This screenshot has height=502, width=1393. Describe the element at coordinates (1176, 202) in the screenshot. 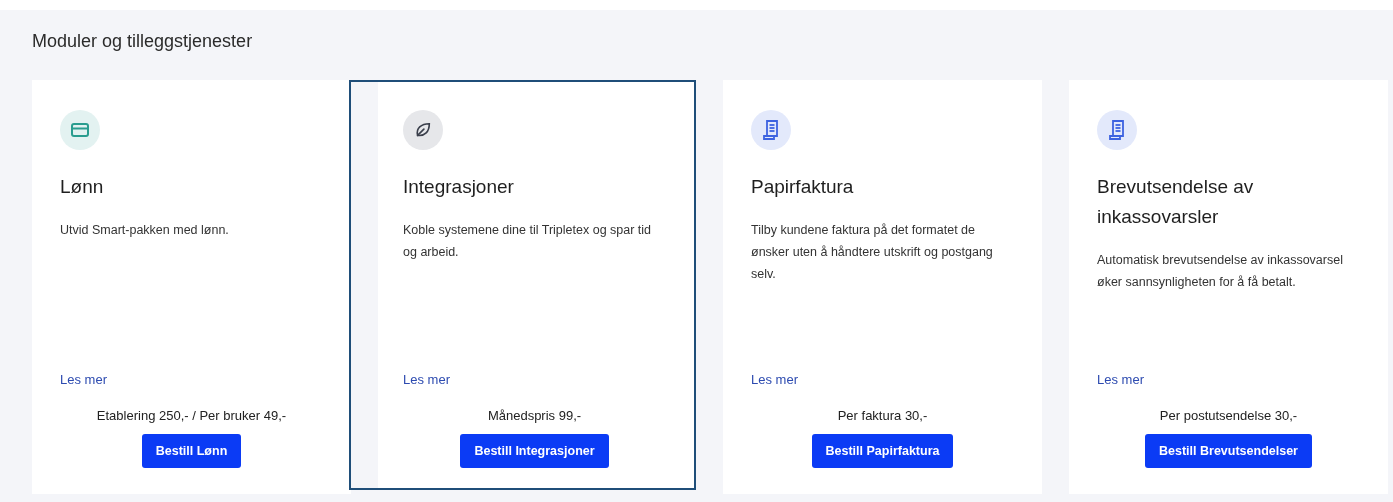

I see `card-heading: Brevutsendelse av inkassovarsler` at that location.